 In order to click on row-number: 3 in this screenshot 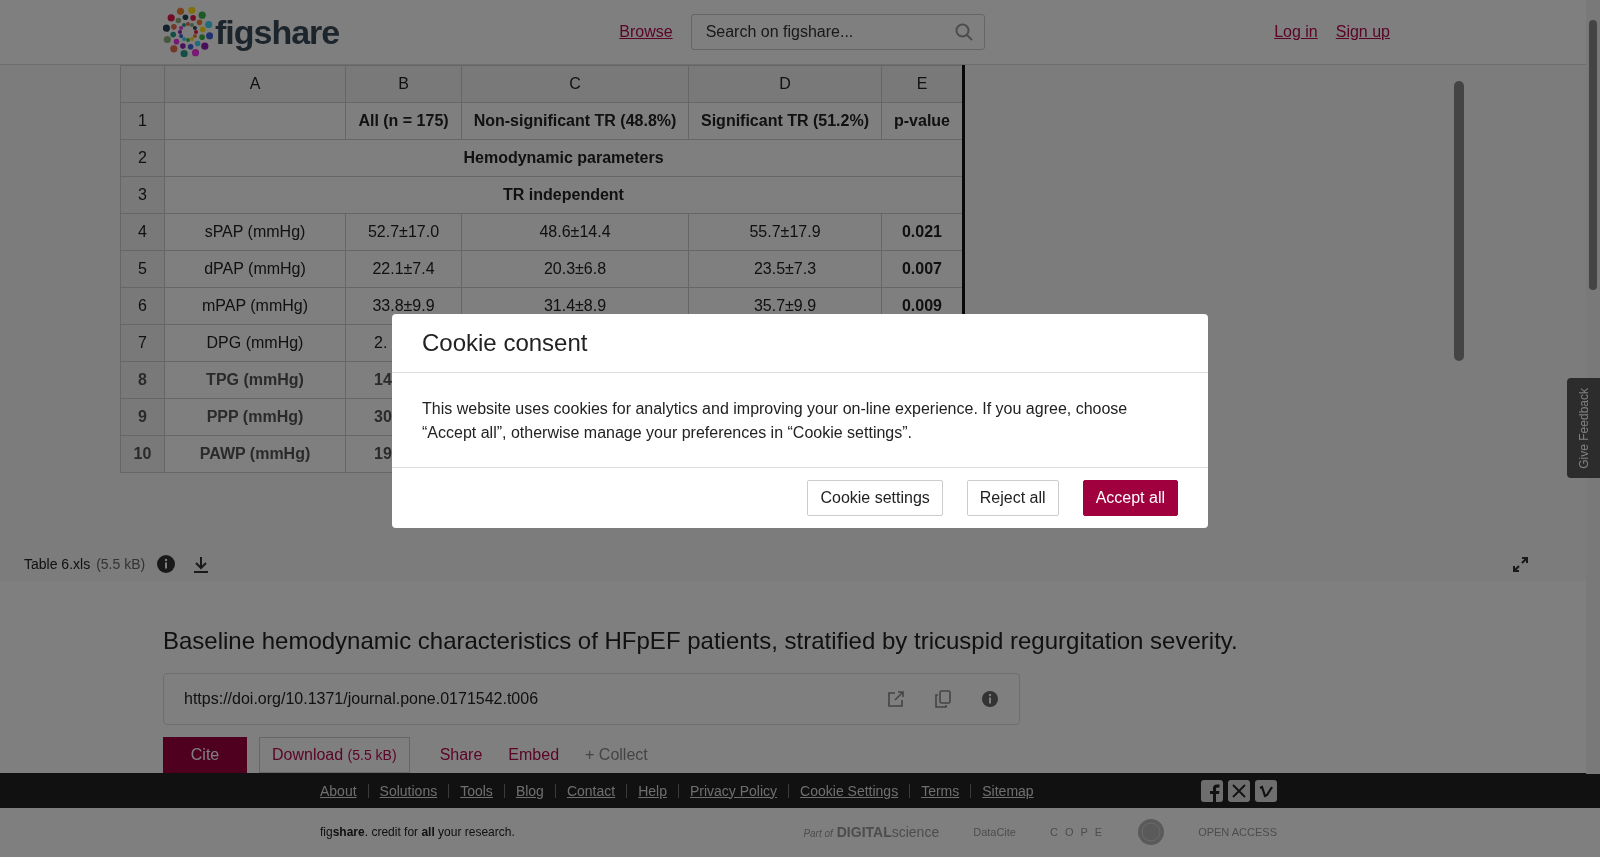, I will do `click(142, 195)`.